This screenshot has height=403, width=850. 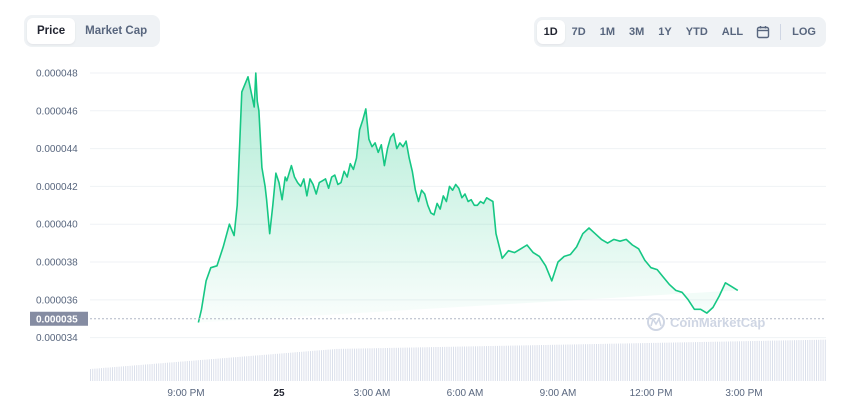 I want to click on y-tick-label: 0.000040, so click(x=57, y=225).